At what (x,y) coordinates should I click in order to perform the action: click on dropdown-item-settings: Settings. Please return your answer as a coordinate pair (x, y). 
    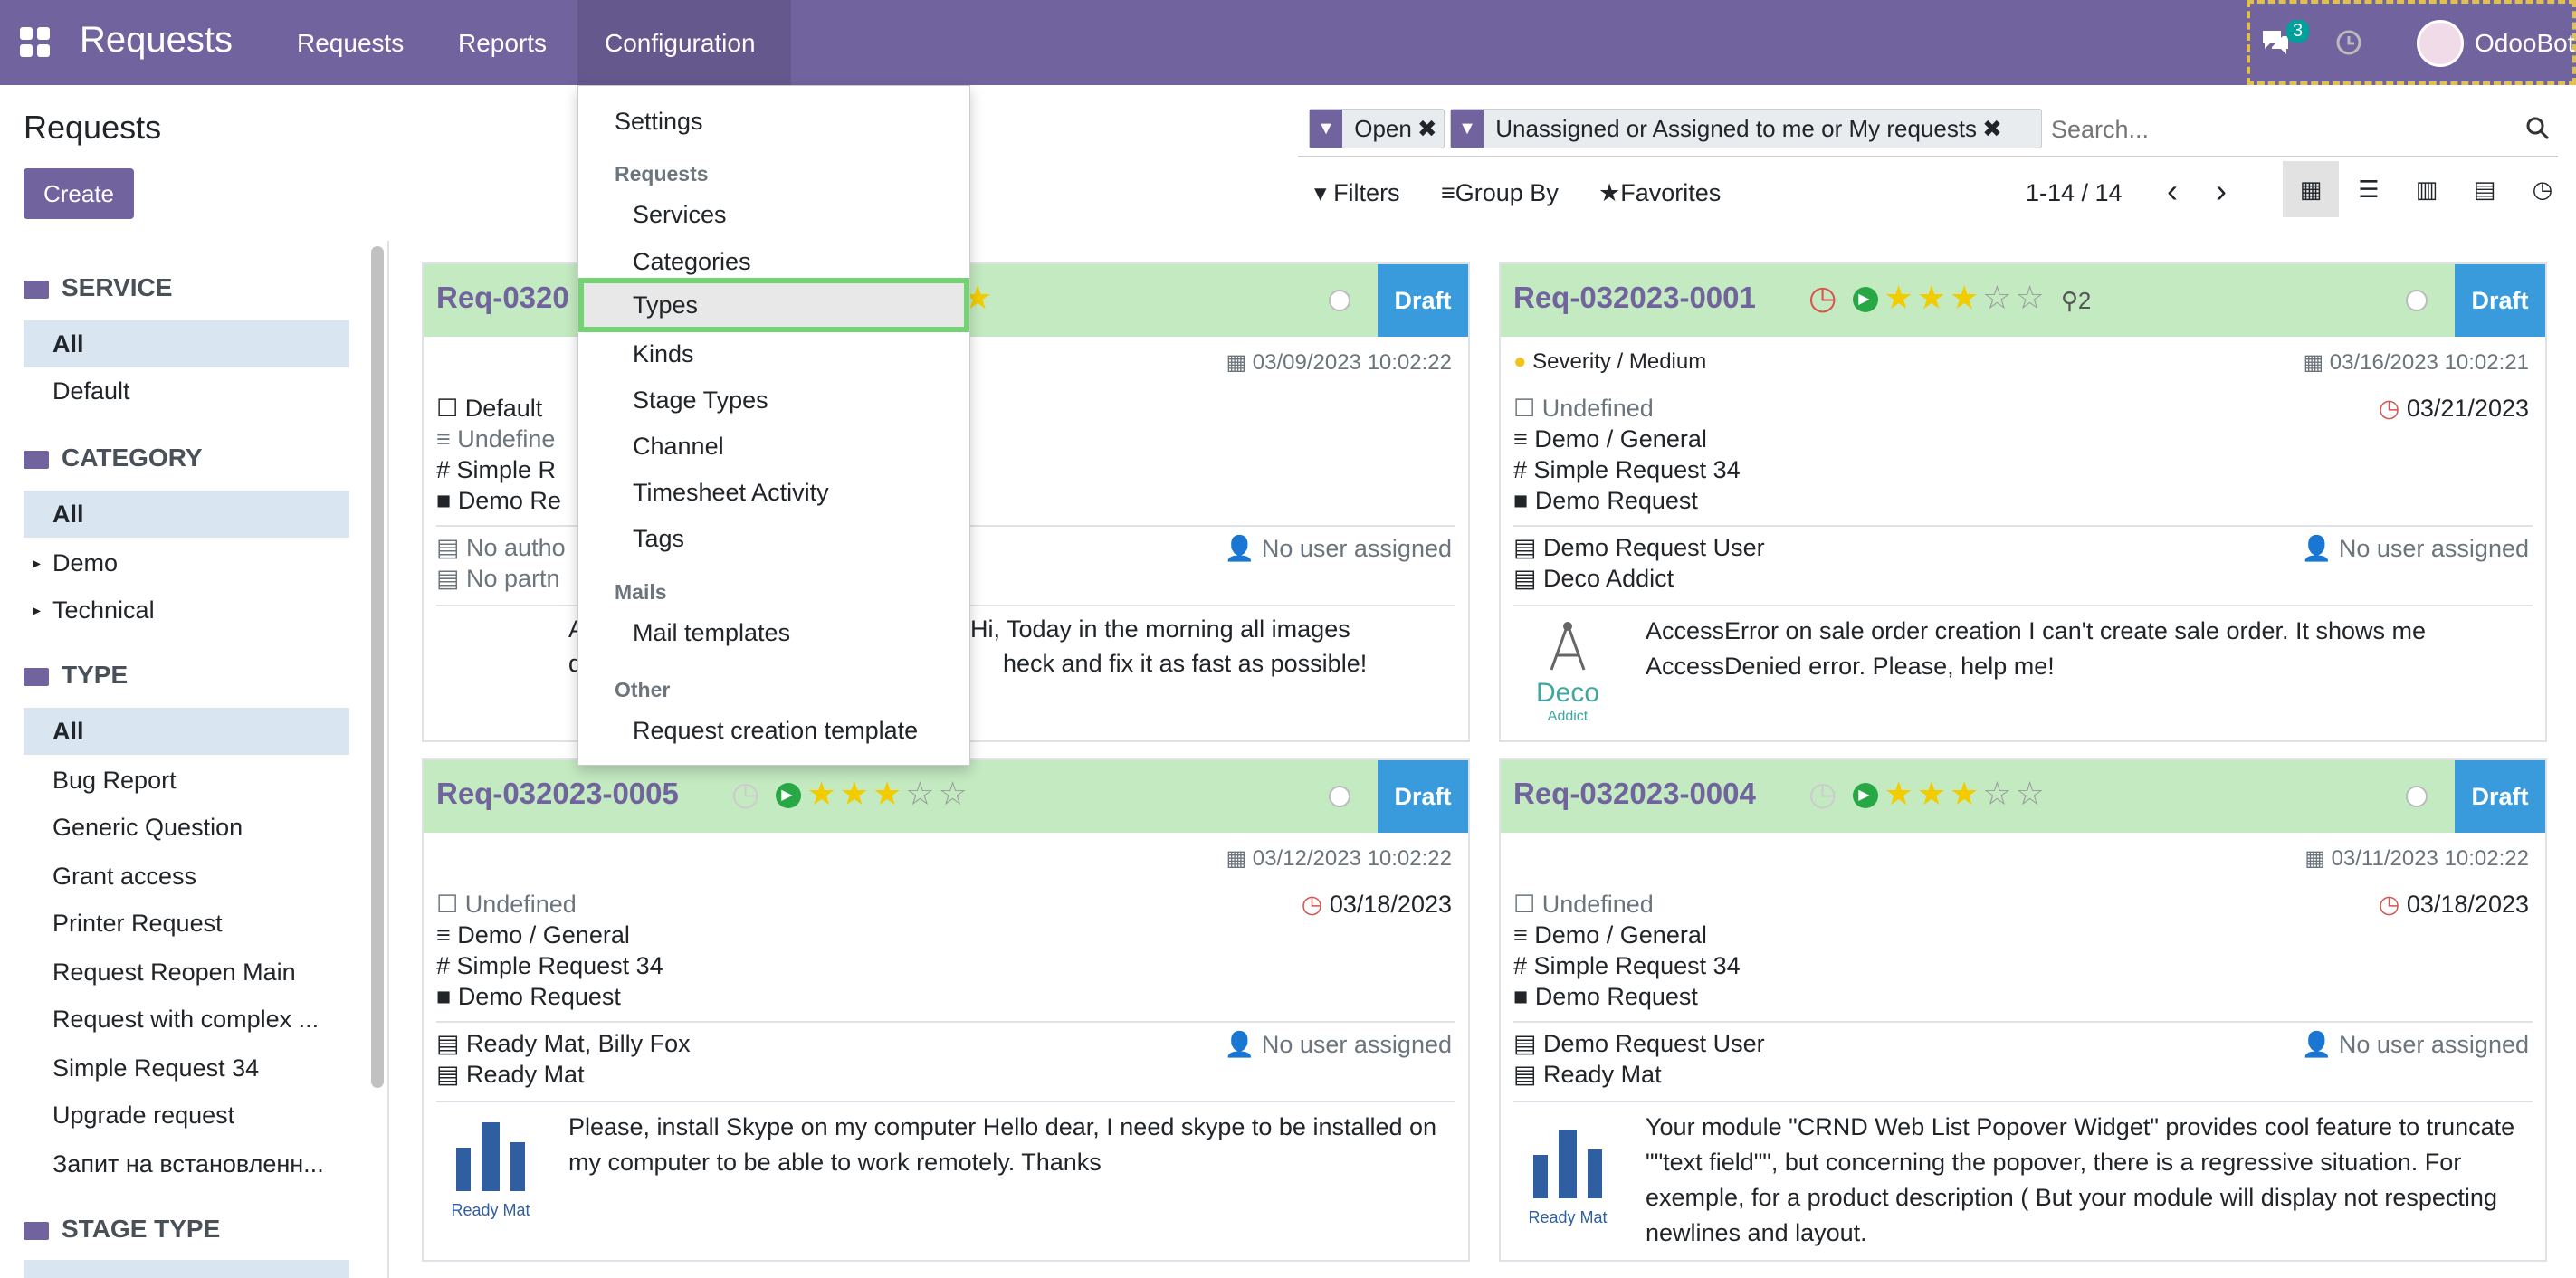
    Looking at the image, I should click on (774, 121).